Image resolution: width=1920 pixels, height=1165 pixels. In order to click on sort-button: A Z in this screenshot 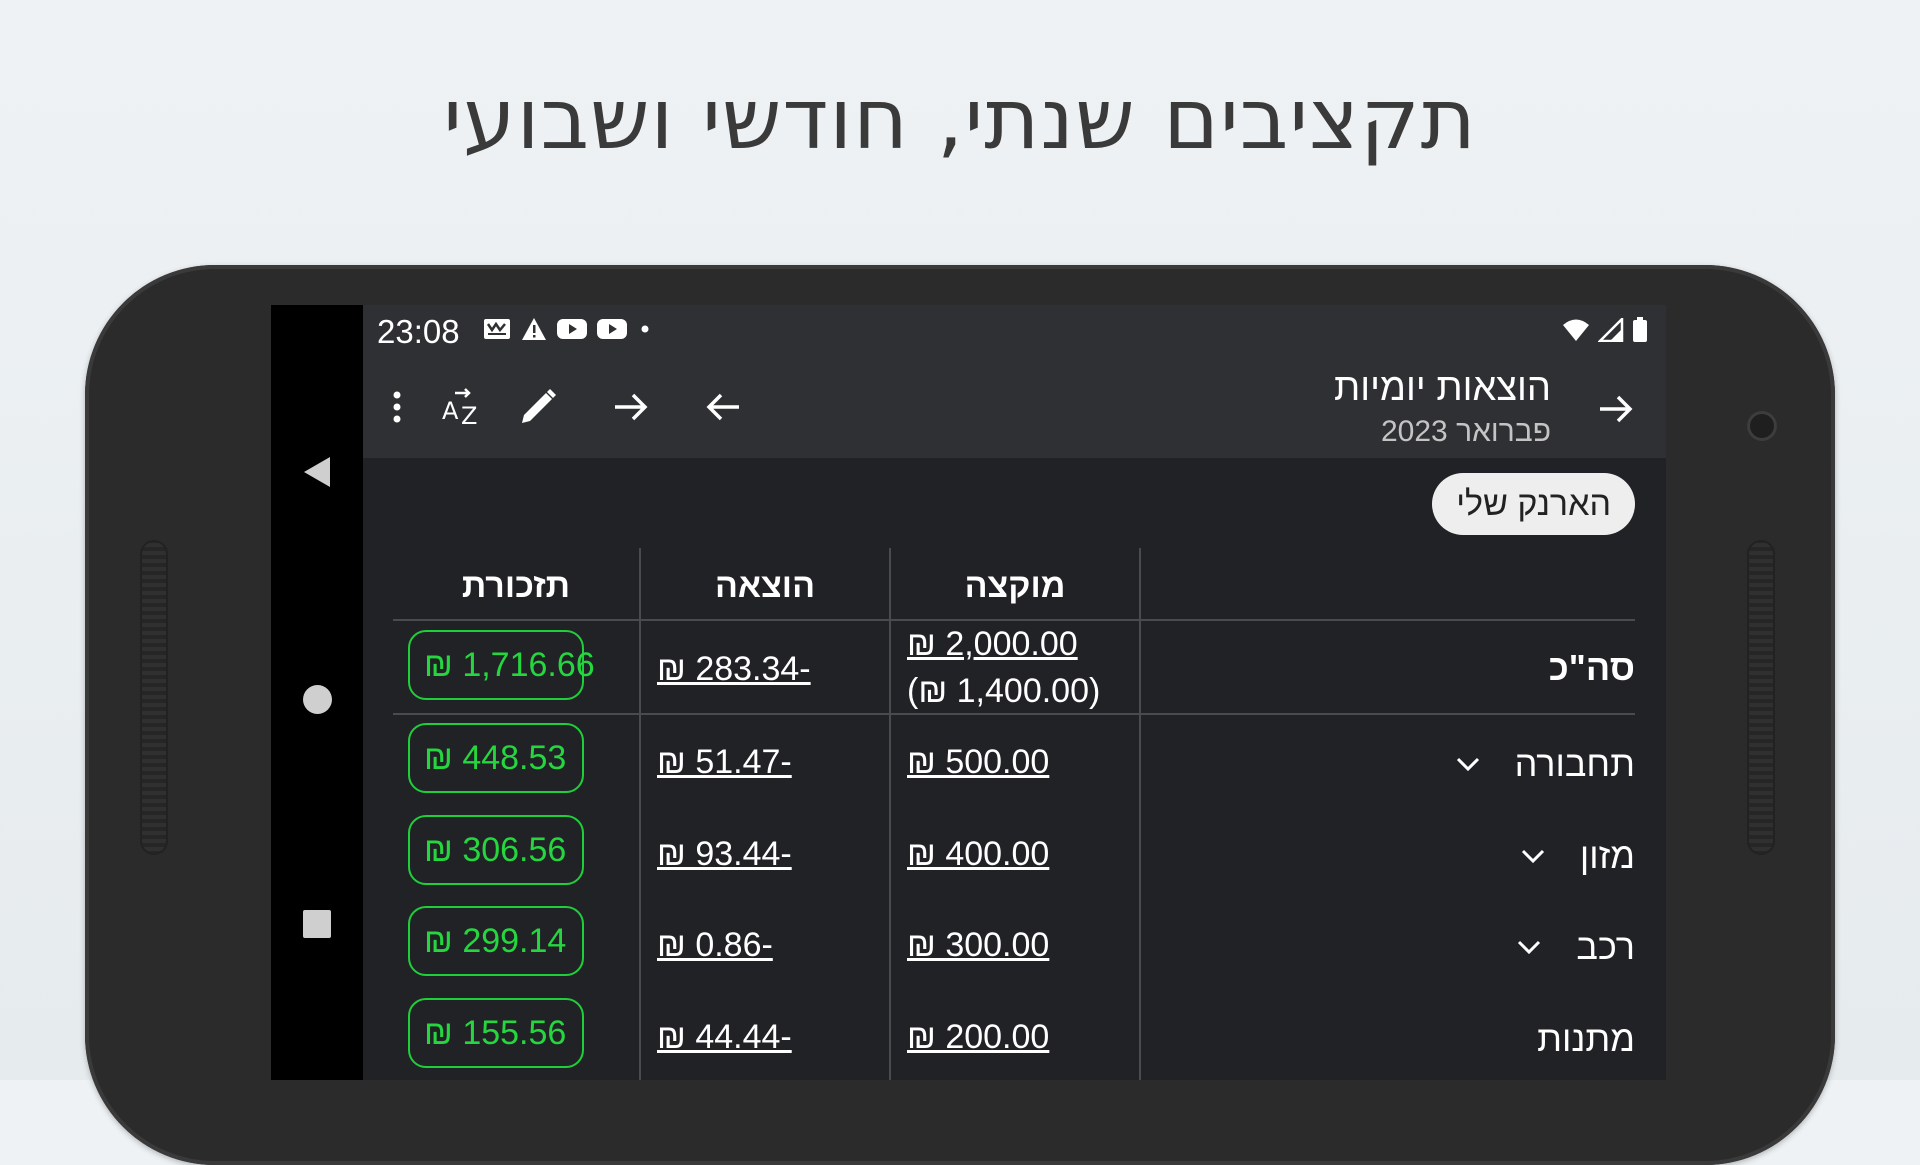, I will do `click(463, 407)`.